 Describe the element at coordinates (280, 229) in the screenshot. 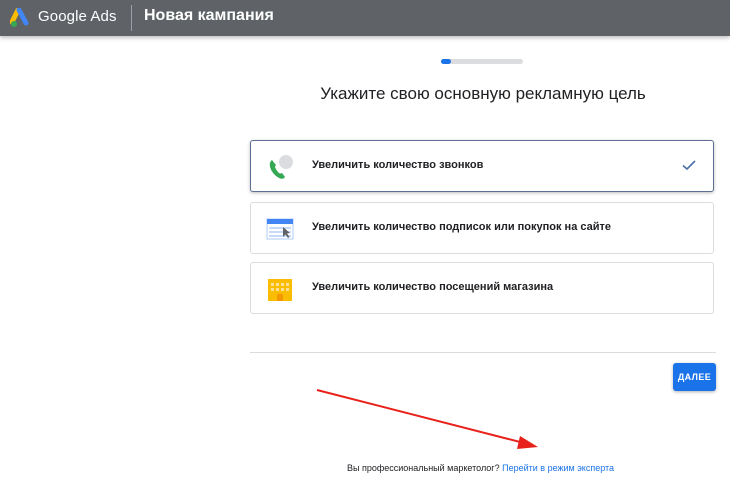

I see `website-icon` at that location.